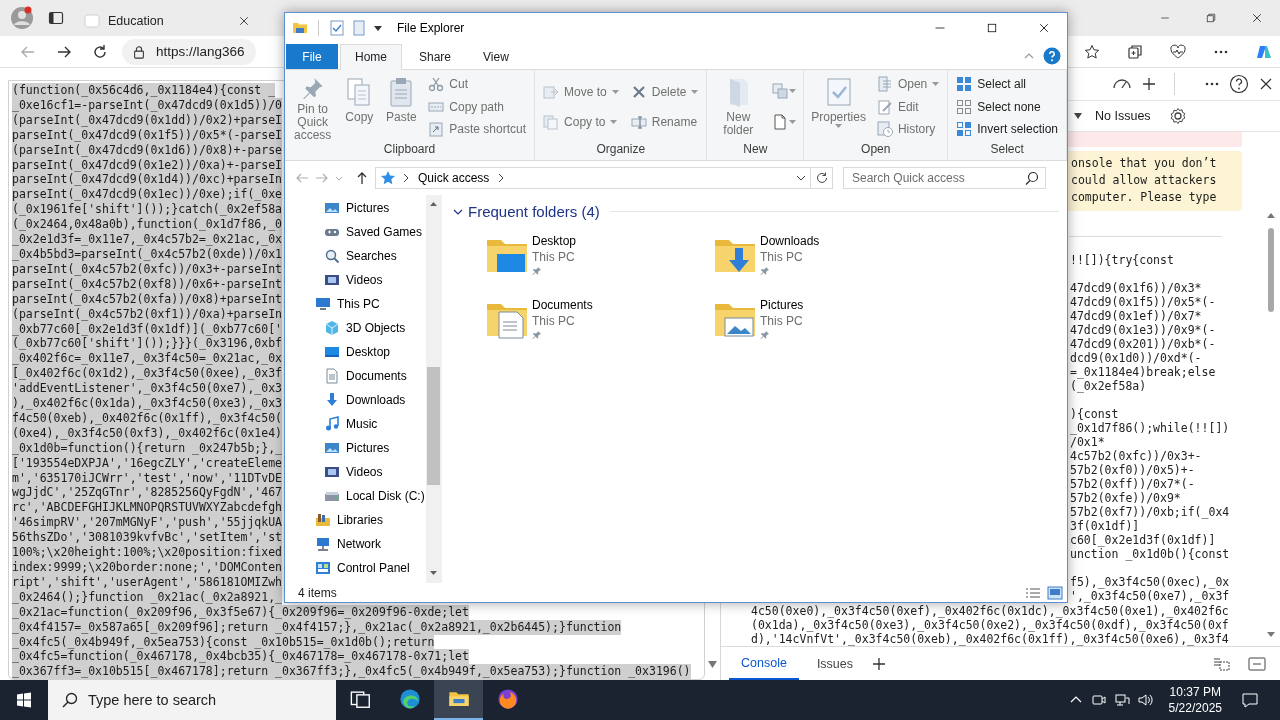 The image size is (1280, 720). What do you see at coordinates (1150, 582) in the screenshot?
I see `code-line: f5),_0x3f4c50(0xec),_0x` at bounding box center [1150, 582].